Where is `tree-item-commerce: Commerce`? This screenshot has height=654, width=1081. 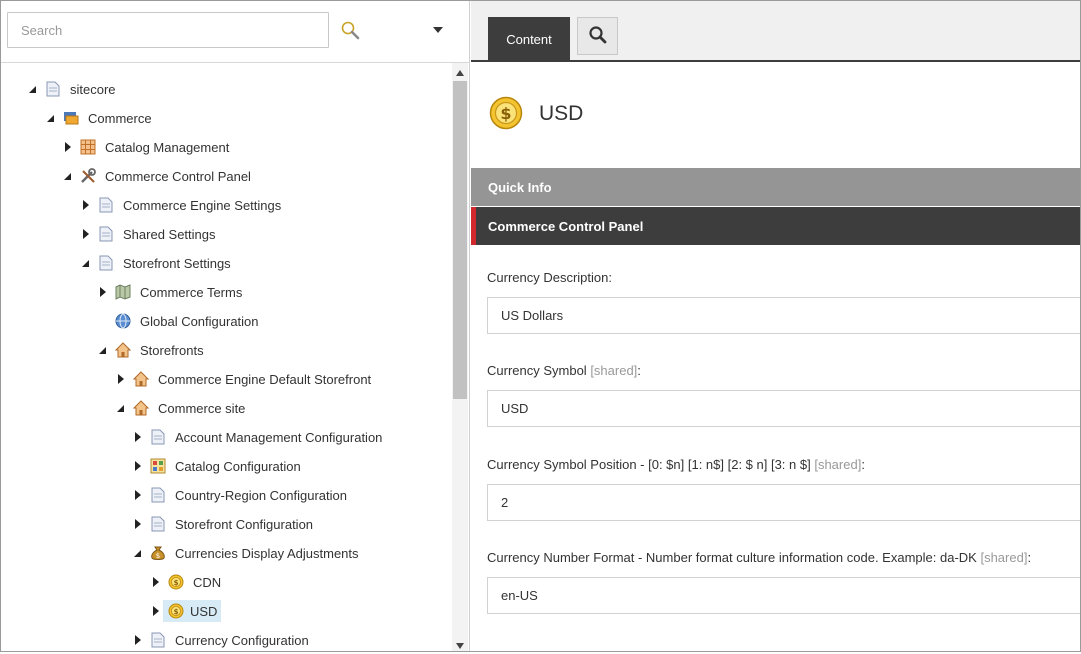 tree-item-commerce: Commerce is located at coordinates (100, 118).